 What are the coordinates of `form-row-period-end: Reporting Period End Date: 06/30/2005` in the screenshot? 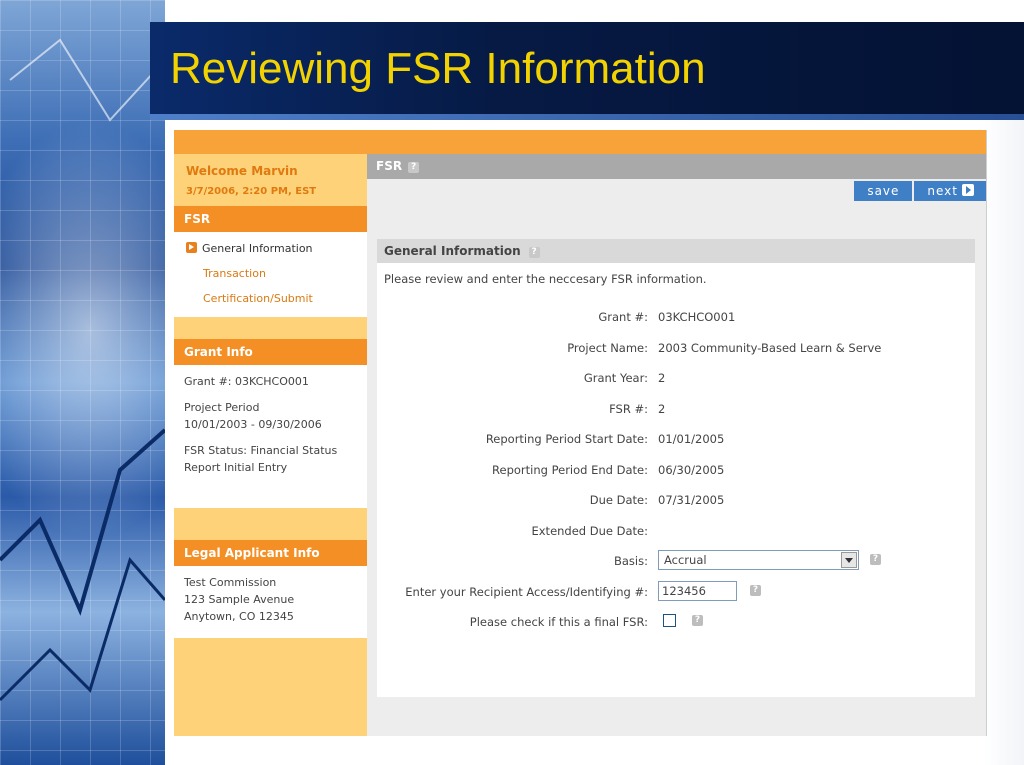 It's located at (676, 469).